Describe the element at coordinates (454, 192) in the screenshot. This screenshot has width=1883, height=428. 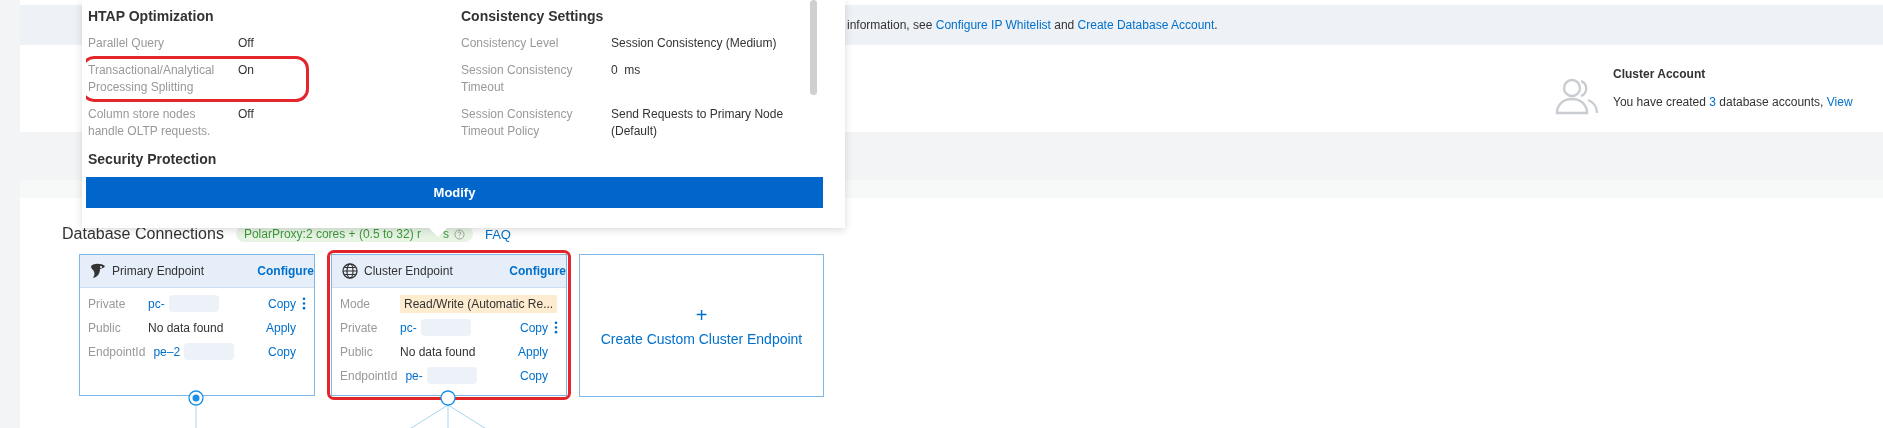
I see `modify-button: Modify` at that location.